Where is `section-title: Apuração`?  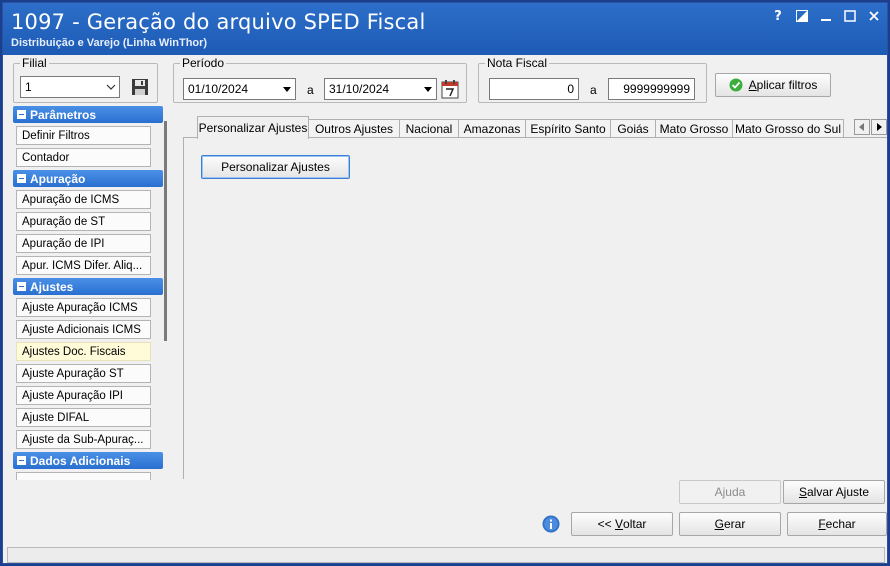 section-title: Apuração is located at coordinates (58, 178).